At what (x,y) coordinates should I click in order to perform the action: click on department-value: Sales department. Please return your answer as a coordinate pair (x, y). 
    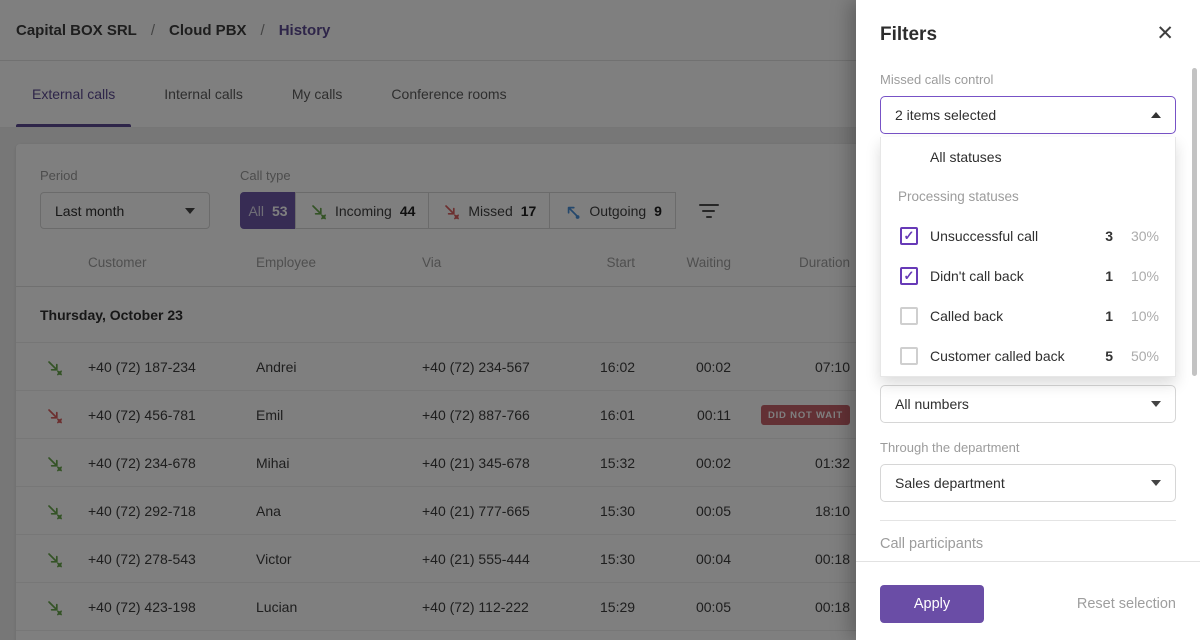
    Looking at the image, I should click on (950, 483).